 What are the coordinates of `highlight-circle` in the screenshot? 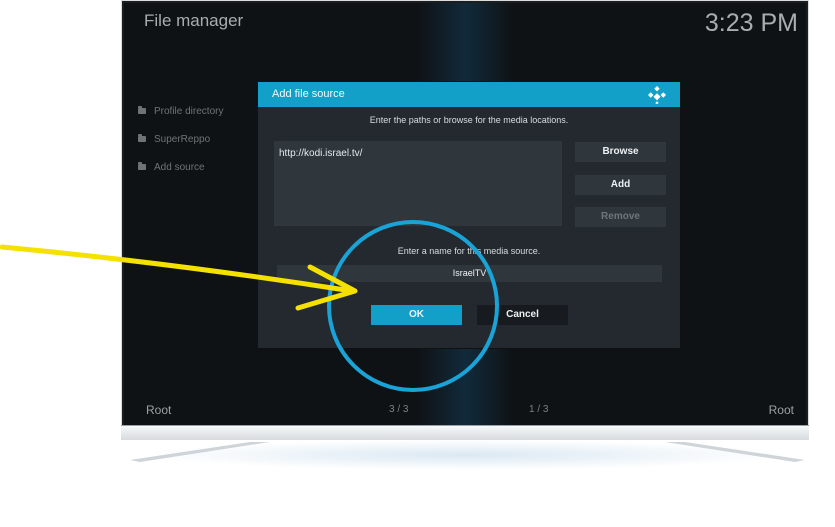 It's located at (413, 306).